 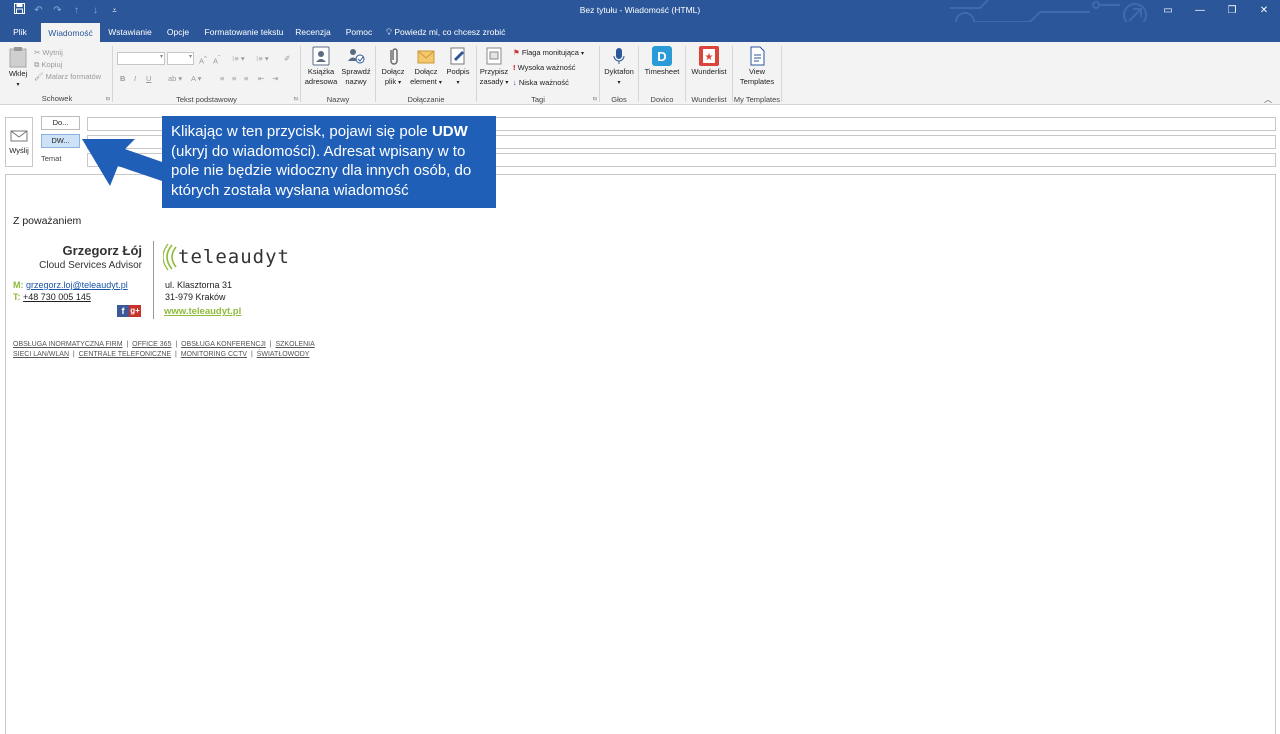 What do you see at coordinates (757, 66) in the screenshot?
I see `view-templates-button: View Templates` at bounding box center [757, 66].